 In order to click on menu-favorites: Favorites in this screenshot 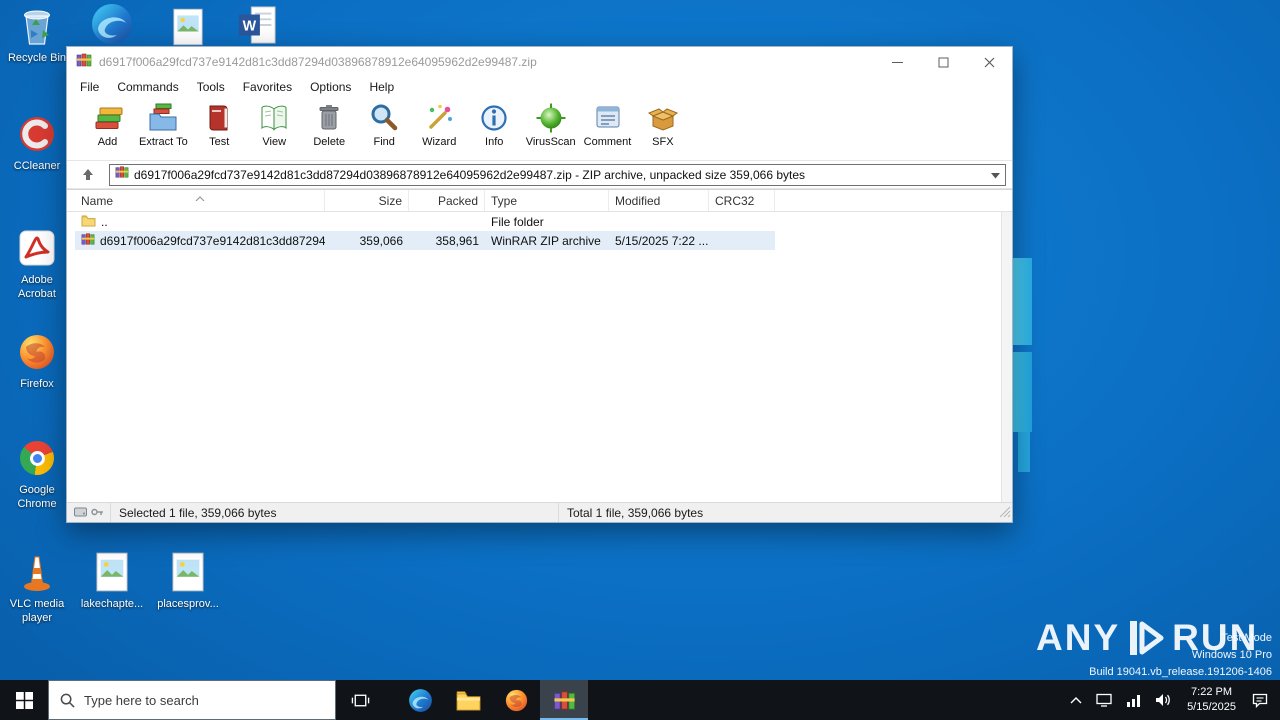, I will do `click(267, 87)`.